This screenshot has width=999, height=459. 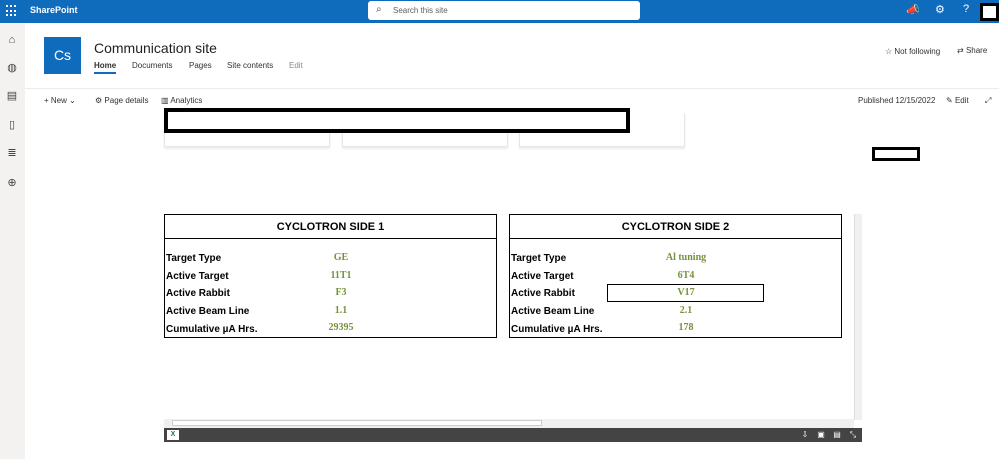 I want to click on info-icon: ▤, so click(x=837, y=435).